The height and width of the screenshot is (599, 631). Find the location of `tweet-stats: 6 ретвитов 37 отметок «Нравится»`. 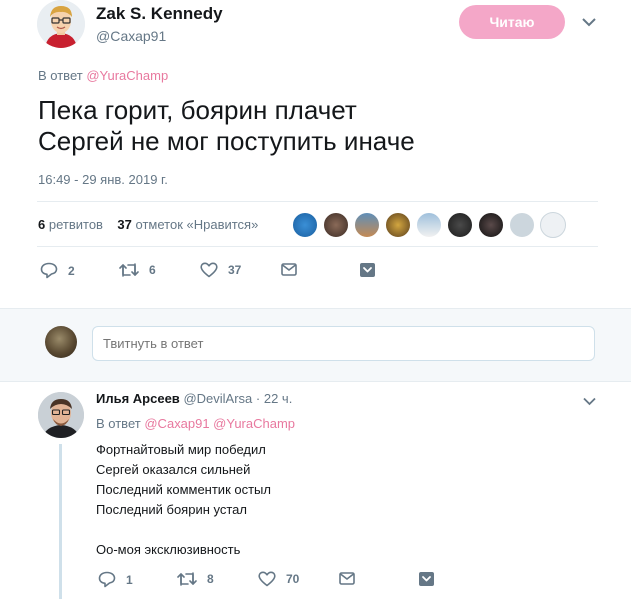

tweet-stats: 6 ретвитов 37 отметок «Нравится» is located at coordinates (148, 224).